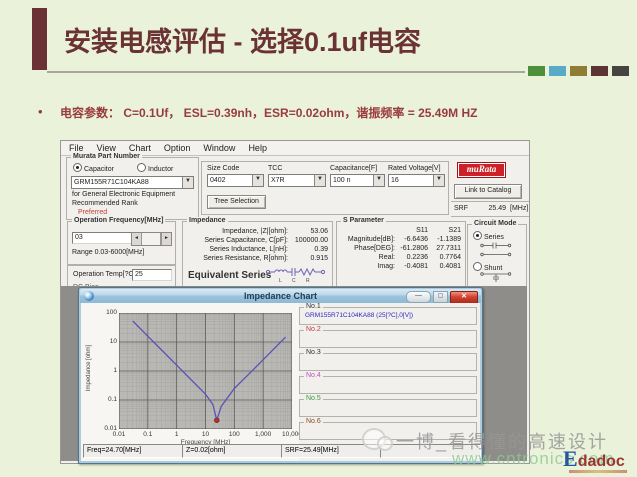  Describe the element at coordinates (243, 42) in the screenshot. I see `page-title: 安装电感评估 - 选择0.1uf电容` at that location.